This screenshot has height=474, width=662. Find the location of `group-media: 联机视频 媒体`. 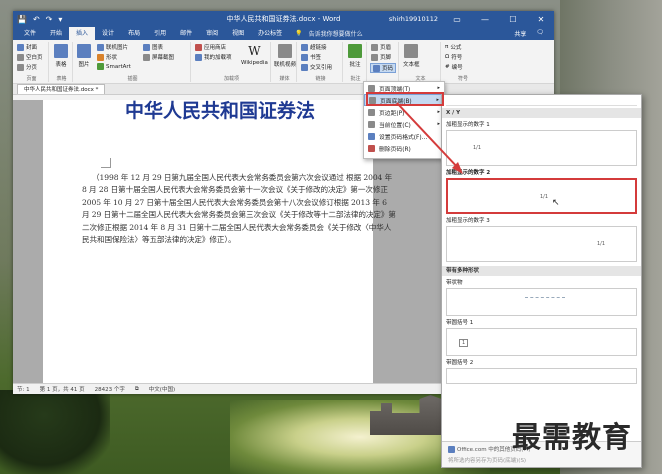

group-media: 联机视频 媒体 is located at coordinates (285, 62).